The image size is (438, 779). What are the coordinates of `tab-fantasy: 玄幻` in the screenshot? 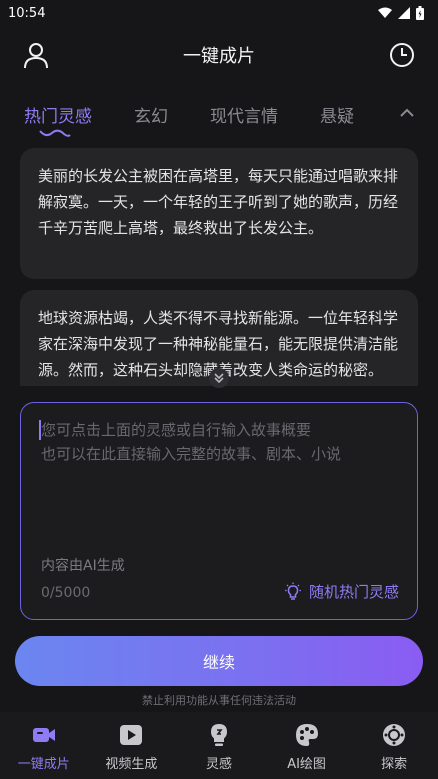 It's located at (151, 114).